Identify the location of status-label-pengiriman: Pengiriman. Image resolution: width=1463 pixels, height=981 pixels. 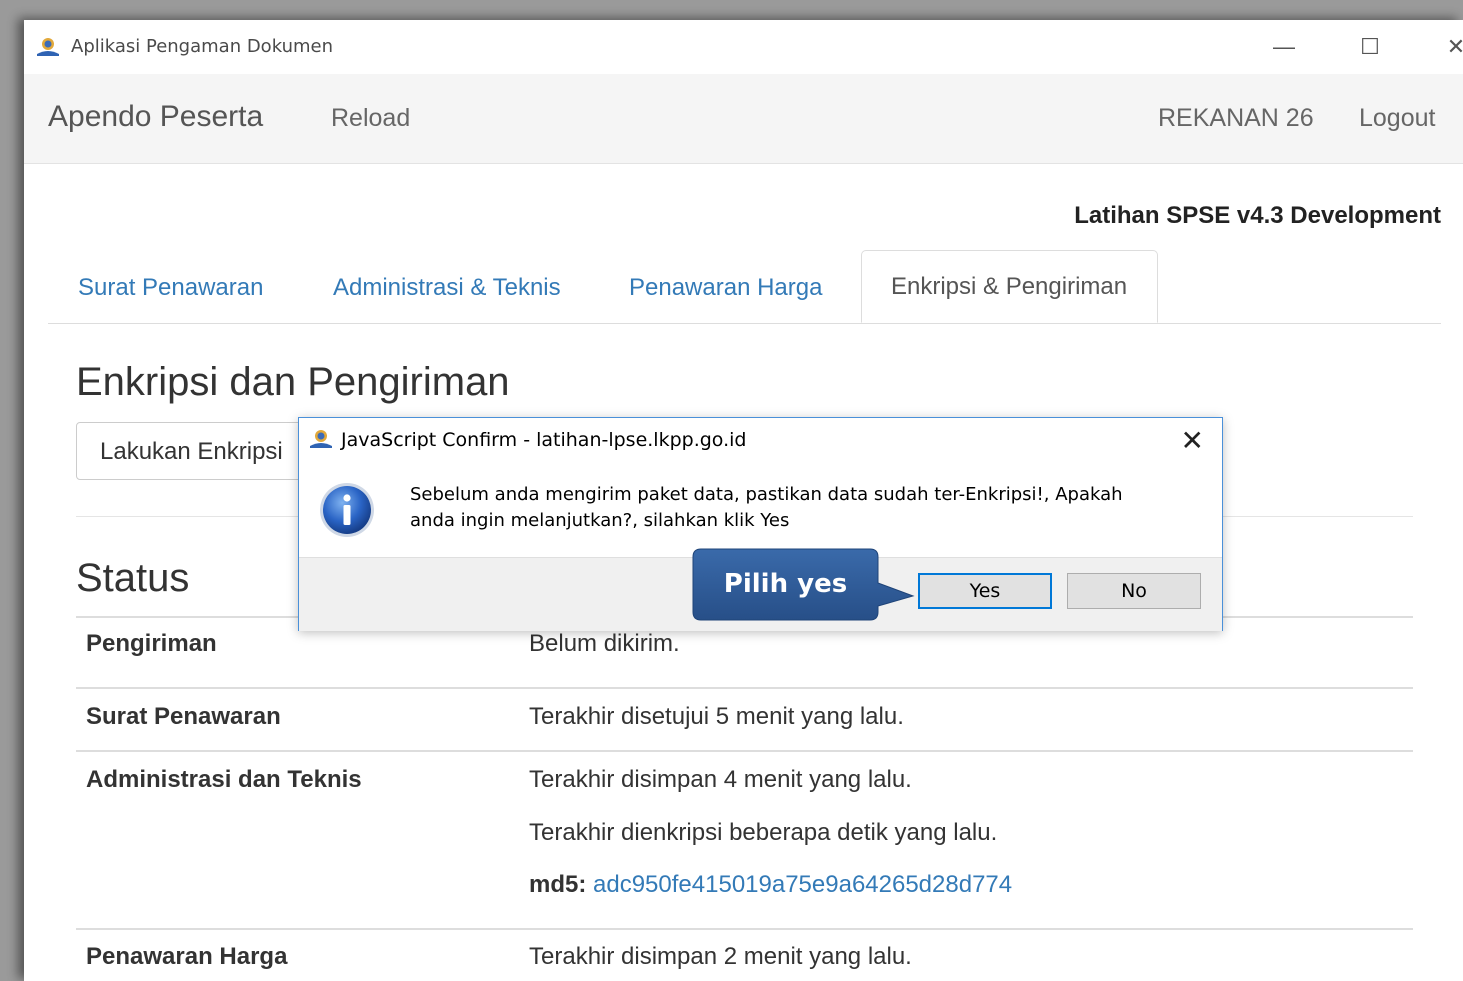
(151, 643).